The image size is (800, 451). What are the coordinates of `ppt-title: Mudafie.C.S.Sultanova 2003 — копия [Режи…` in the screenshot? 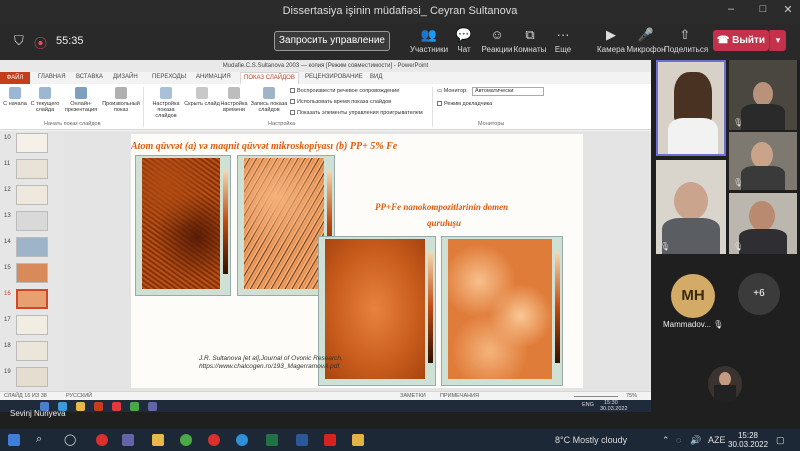 It's located at (325, 66).